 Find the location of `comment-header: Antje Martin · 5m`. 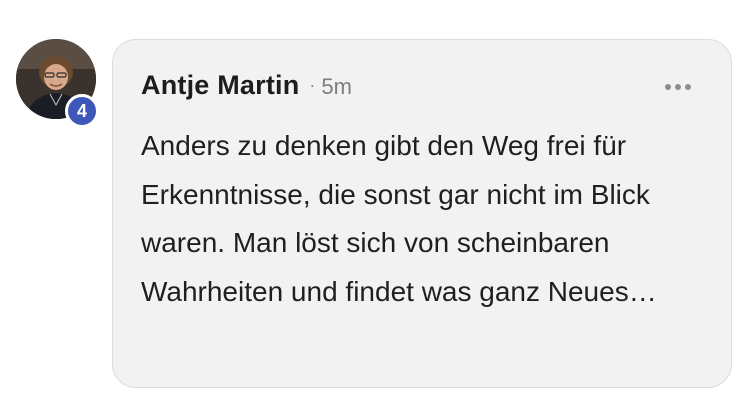

comment-header: Antje Martin · 5m is located at coordinates (246, 85).